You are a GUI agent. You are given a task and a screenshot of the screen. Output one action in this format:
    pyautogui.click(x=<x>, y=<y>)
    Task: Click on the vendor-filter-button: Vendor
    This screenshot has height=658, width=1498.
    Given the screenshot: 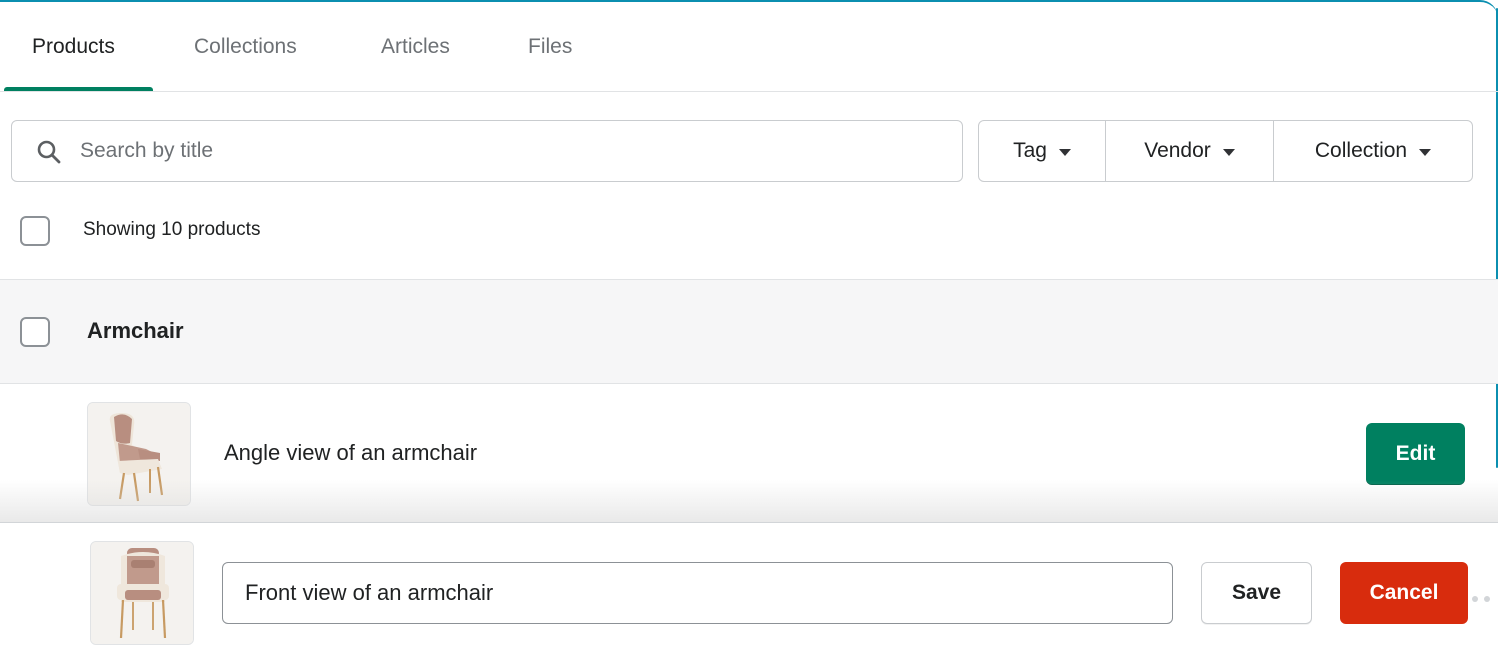 What is the action you would take?
    pyautogui.click(x=1190, y=151)
    